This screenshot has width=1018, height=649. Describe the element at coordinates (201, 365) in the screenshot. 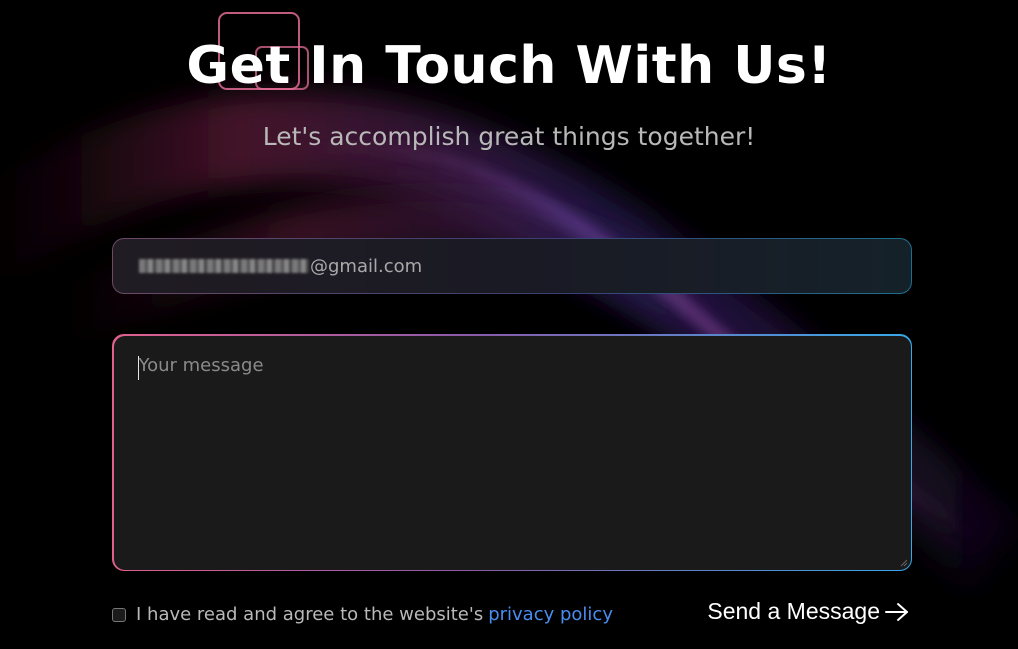

I see `message-placeholder: Your message` at that location.